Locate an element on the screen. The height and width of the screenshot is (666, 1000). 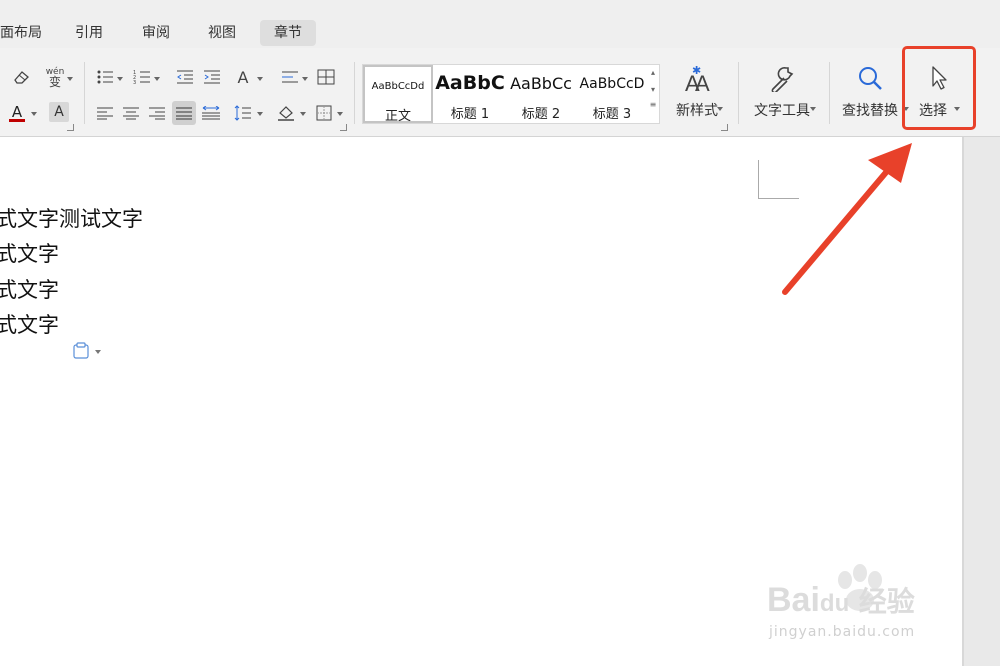
watermark-cn: 经验 is located at coordinates (886, 601).